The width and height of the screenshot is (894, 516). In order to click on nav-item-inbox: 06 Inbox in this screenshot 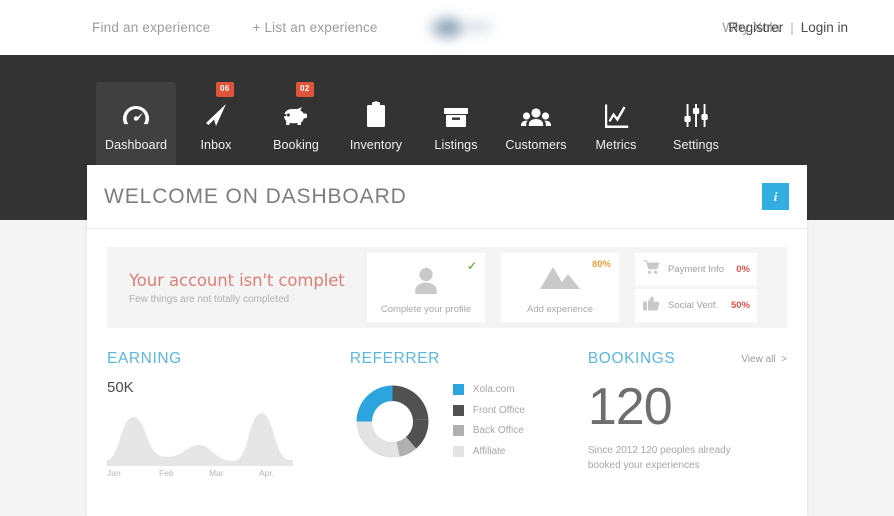, I will do `click(216, 125)`.